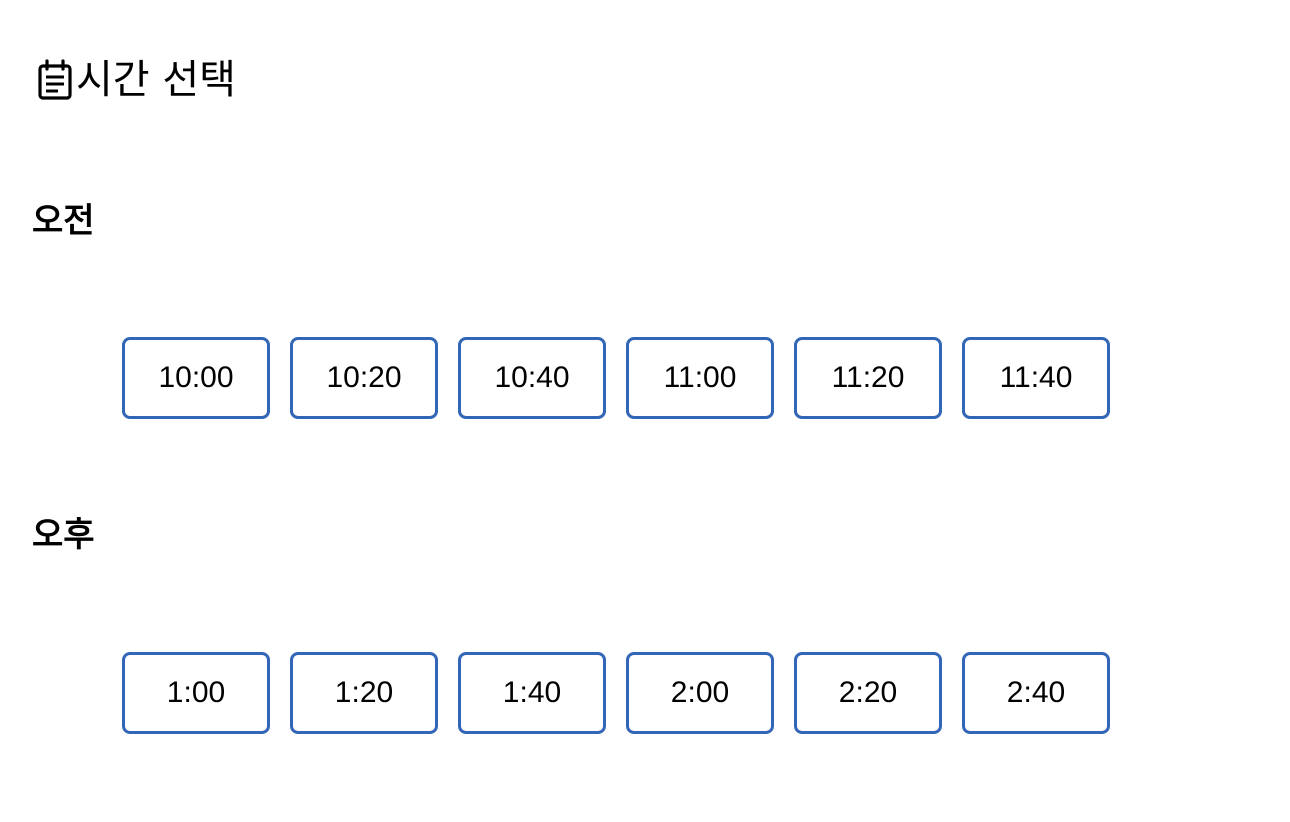 The height and width of the screenshot is (822, 1290). What do you see at coordinates (532, 693) in the screenshot?
I see `time-slot-button: 1:40` at bounding box center [532, 693].